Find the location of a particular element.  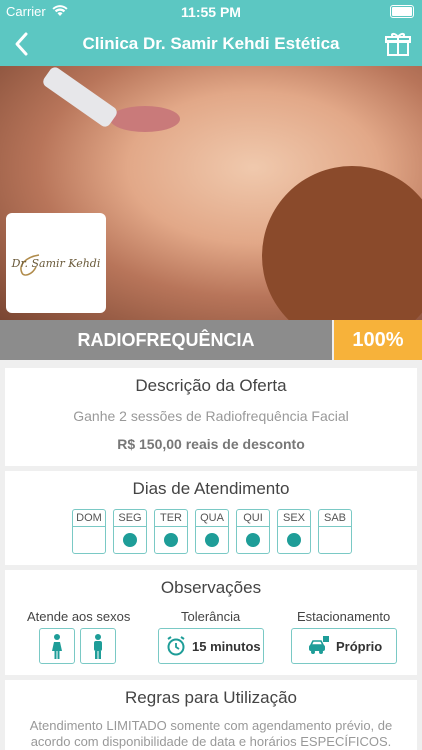

clinic-logo: Dr. Samir Kehdi is located at coordinates (56, 263).